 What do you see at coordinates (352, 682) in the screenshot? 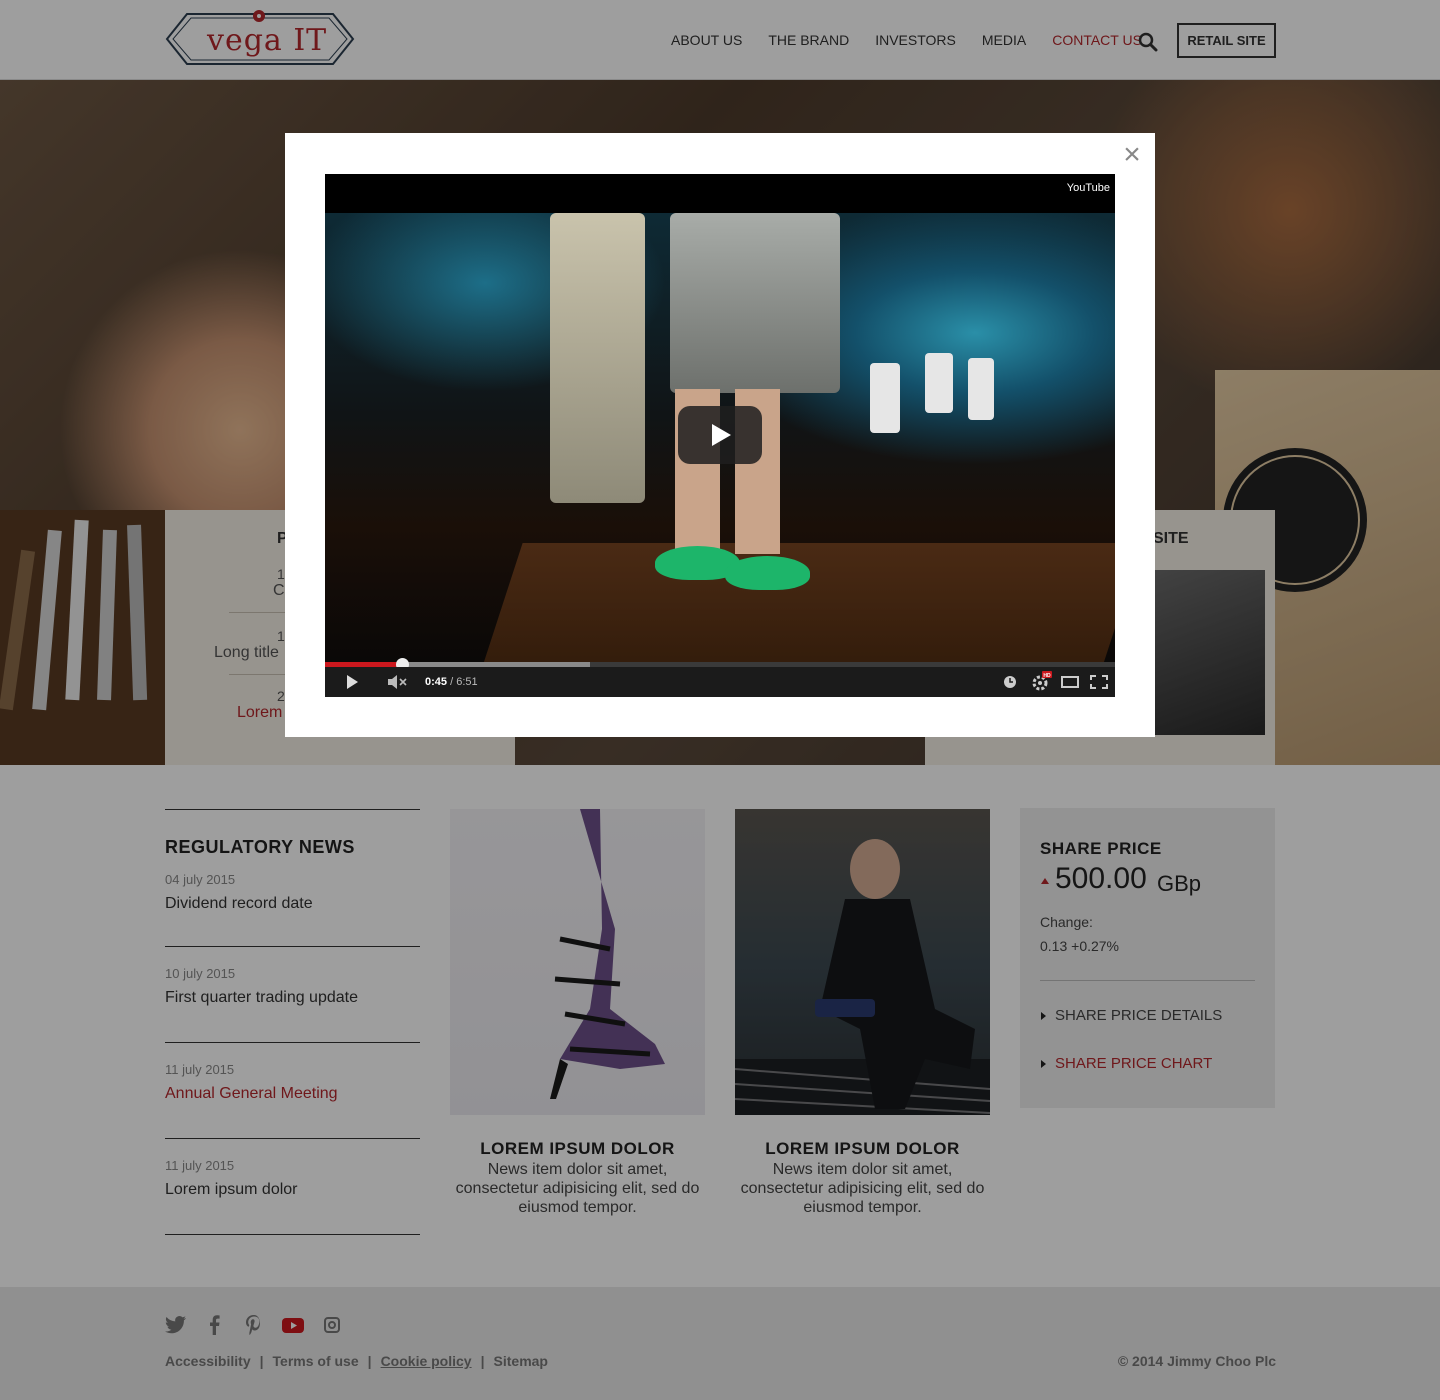
I see `play-icon` at bounding box center [352, 682].